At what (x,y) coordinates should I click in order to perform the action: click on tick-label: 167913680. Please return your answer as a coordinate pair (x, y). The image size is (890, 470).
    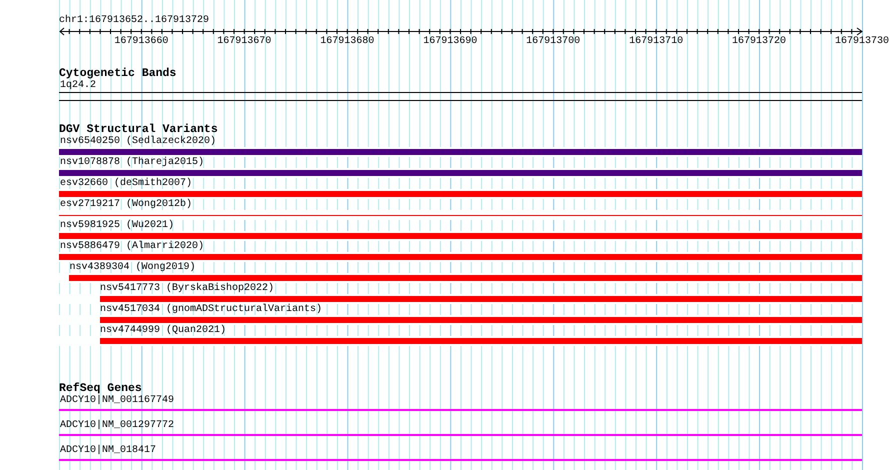
    Looking at the image, I should click on (347, 41).